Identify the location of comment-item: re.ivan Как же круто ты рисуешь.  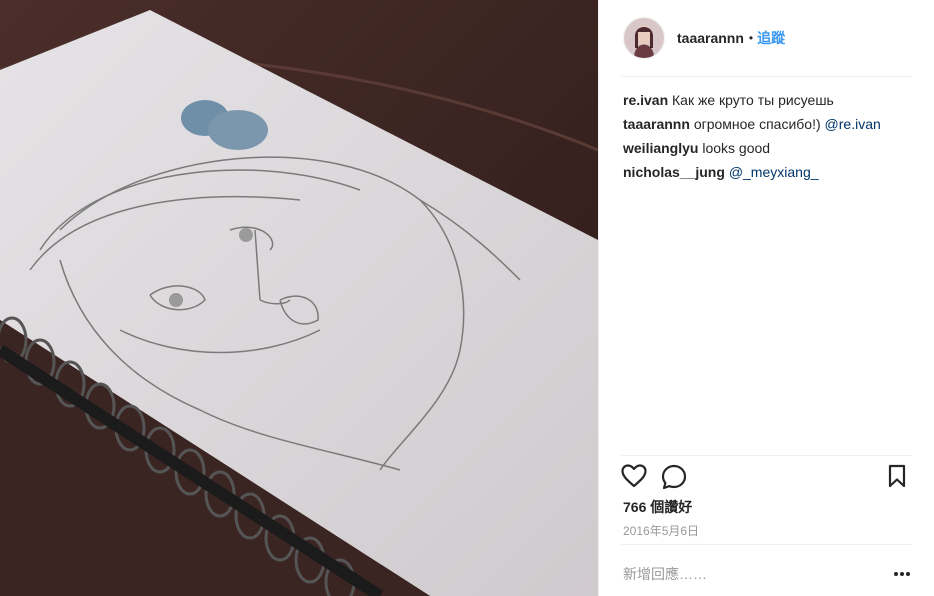
(768, 100).